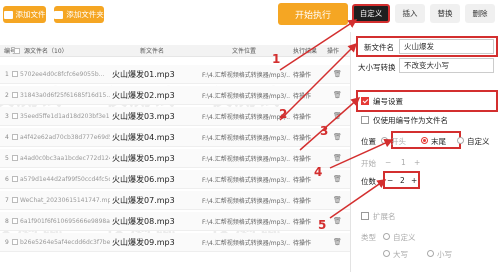 The height and width of the screenshot is (272, 499). What do you see at coordinates (322, 225) in the screenshot?
I see `annotation-number: 5` at bounding box center [322, 225].